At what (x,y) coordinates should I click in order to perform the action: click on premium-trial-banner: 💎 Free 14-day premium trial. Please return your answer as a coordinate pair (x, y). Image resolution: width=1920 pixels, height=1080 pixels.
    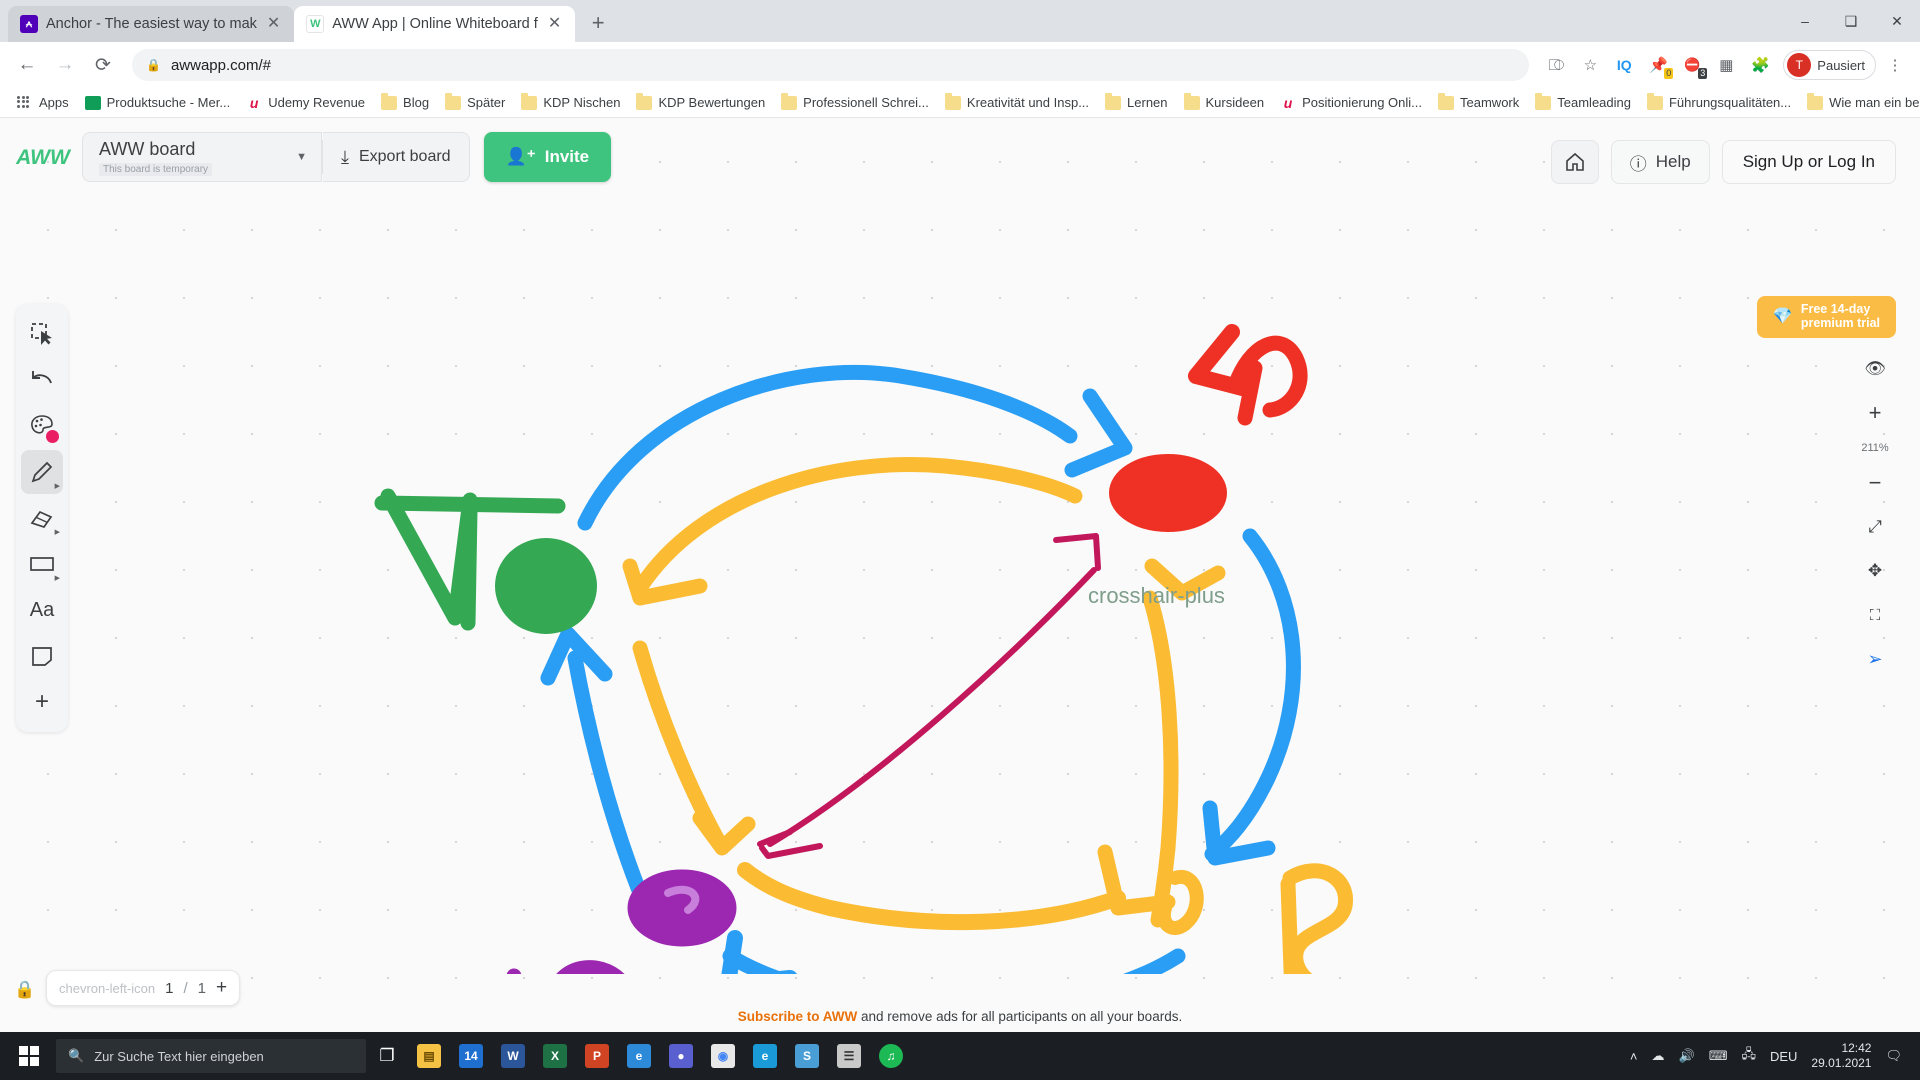
    Looking at the image, I should click on (1826, 317).